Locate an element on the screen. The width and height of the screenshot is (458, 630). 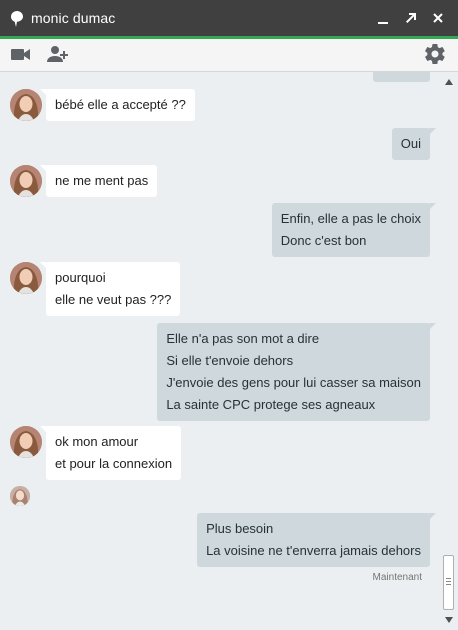
message-text: Donc c'est bon is located at coordinates (323, 240).